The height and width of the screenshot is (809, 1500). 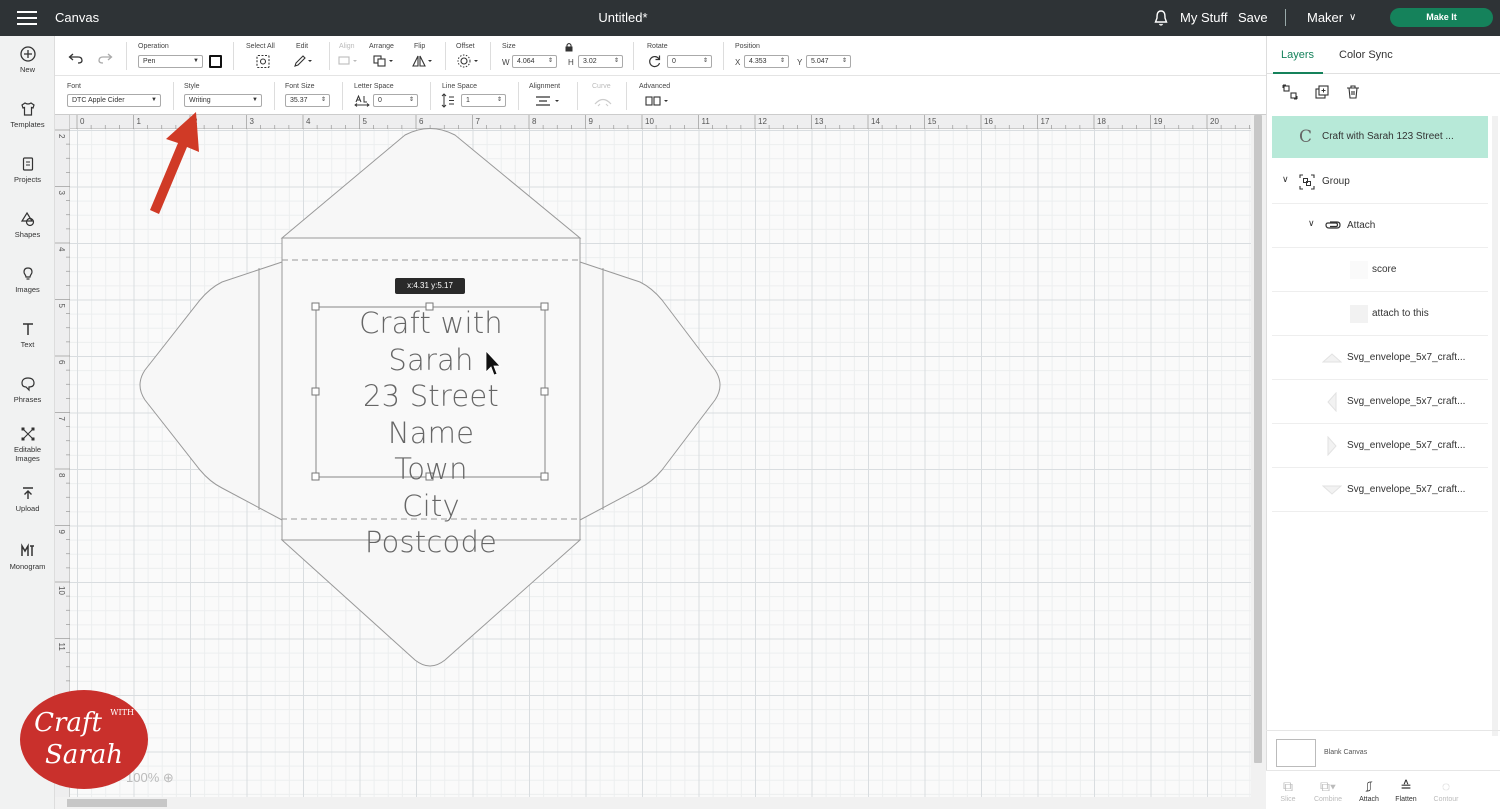 What do you see at coordinates (431, 341) in the screenshot?
I see `text-line: Craft with Sarah` at bounding box center [431, 341].